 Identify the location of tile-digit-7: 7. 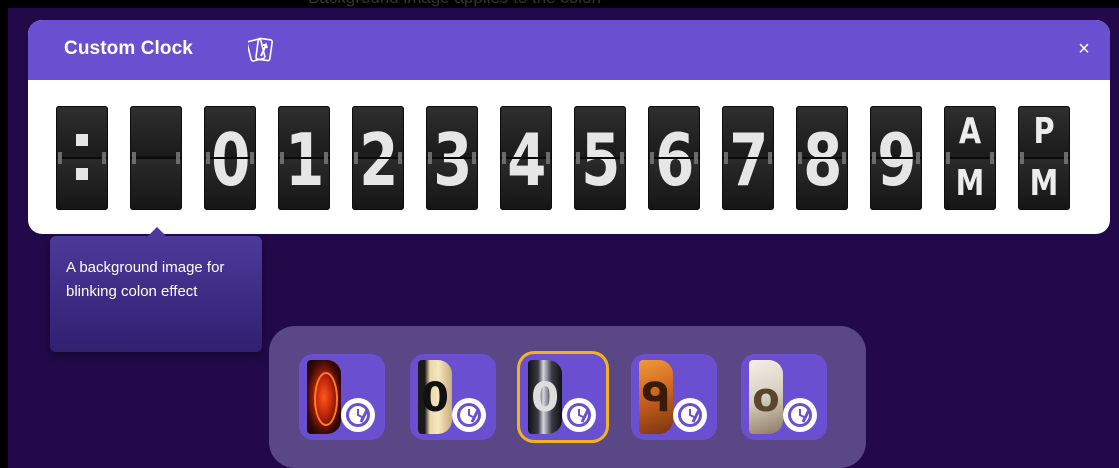
(748, 158).